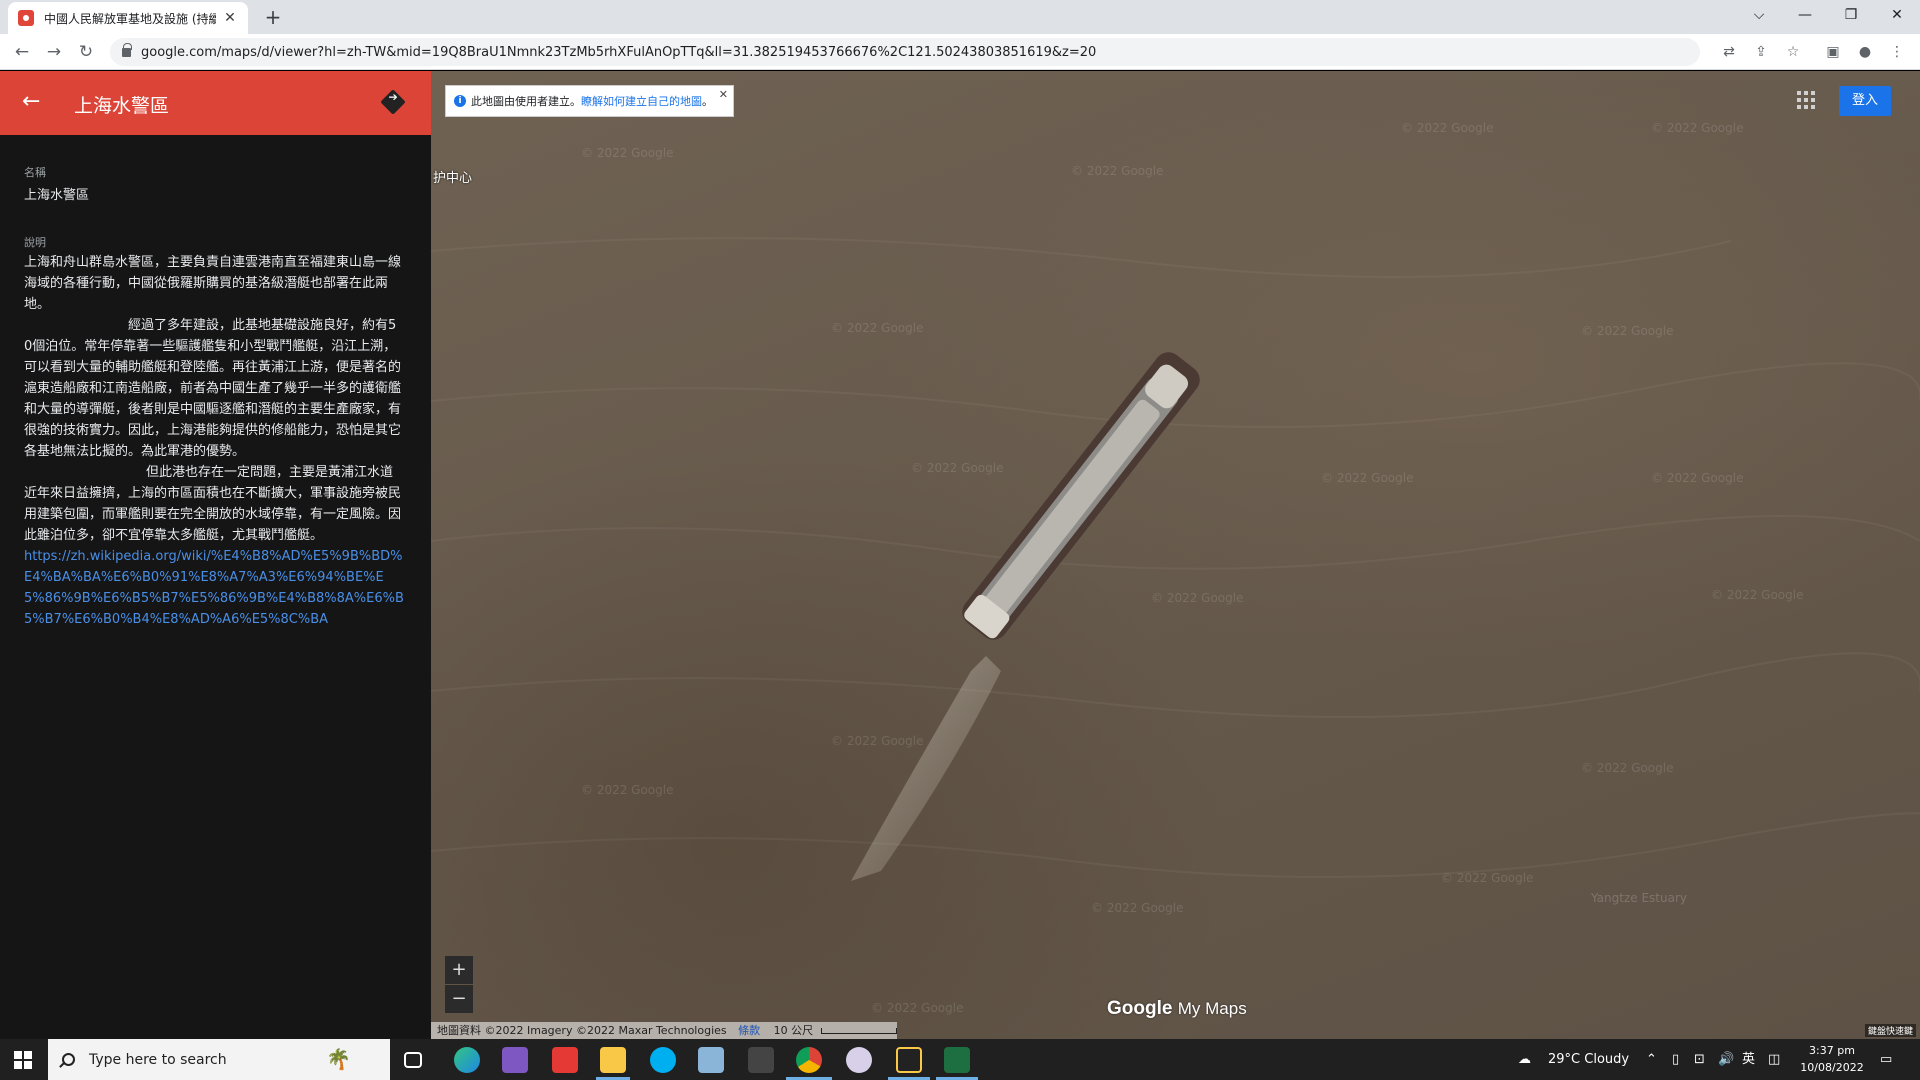 This screenshot has width=1920, height=1080. Describe the element at coordinates (1748, 1059) in the screenshot. I see `ime-indicator: 英` at that location.